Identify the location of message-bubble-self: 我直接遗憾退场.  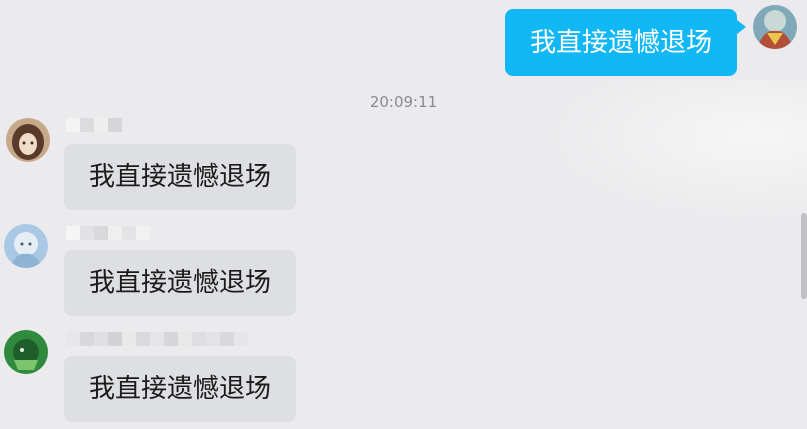
(621, 42).